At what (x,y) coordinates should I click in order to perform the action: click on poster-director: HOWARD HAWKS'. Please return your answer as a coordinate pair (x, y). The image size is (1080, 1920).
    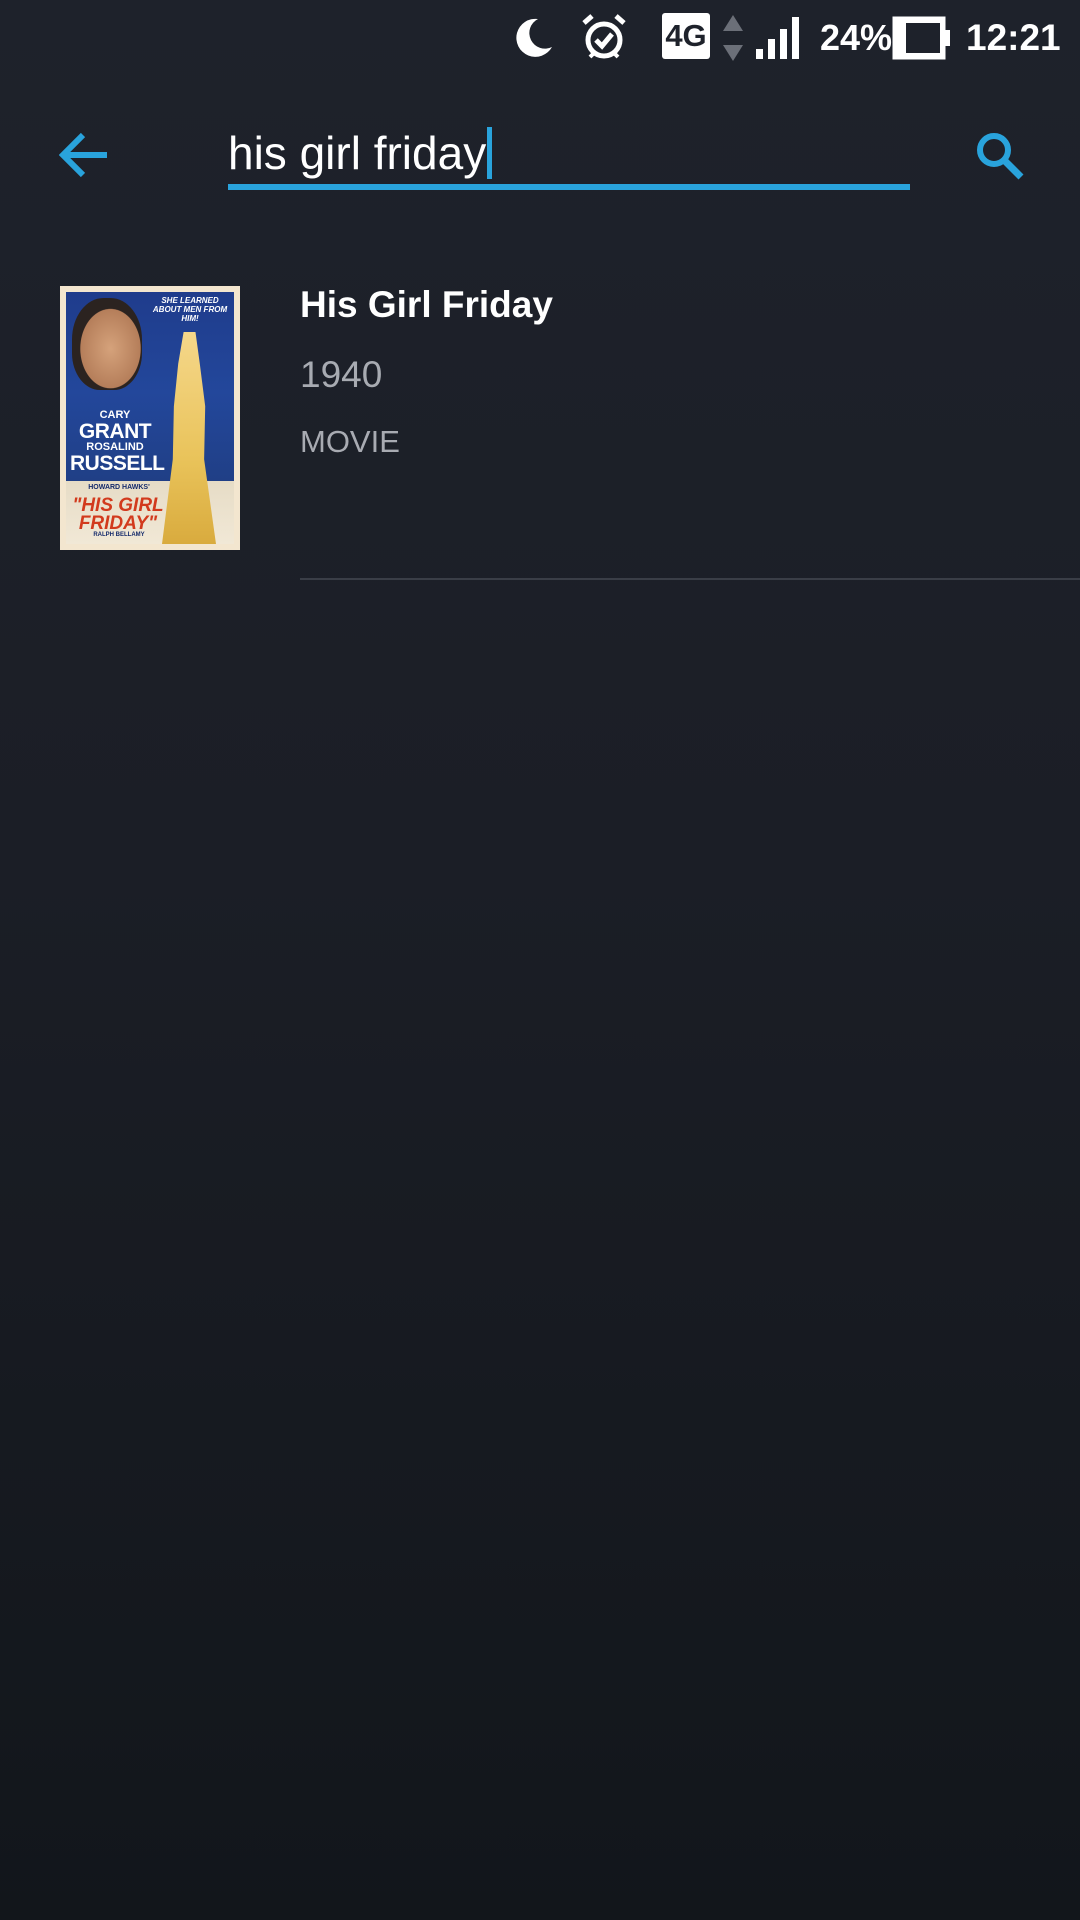
    Looking at the image, I should click on (119, 487).